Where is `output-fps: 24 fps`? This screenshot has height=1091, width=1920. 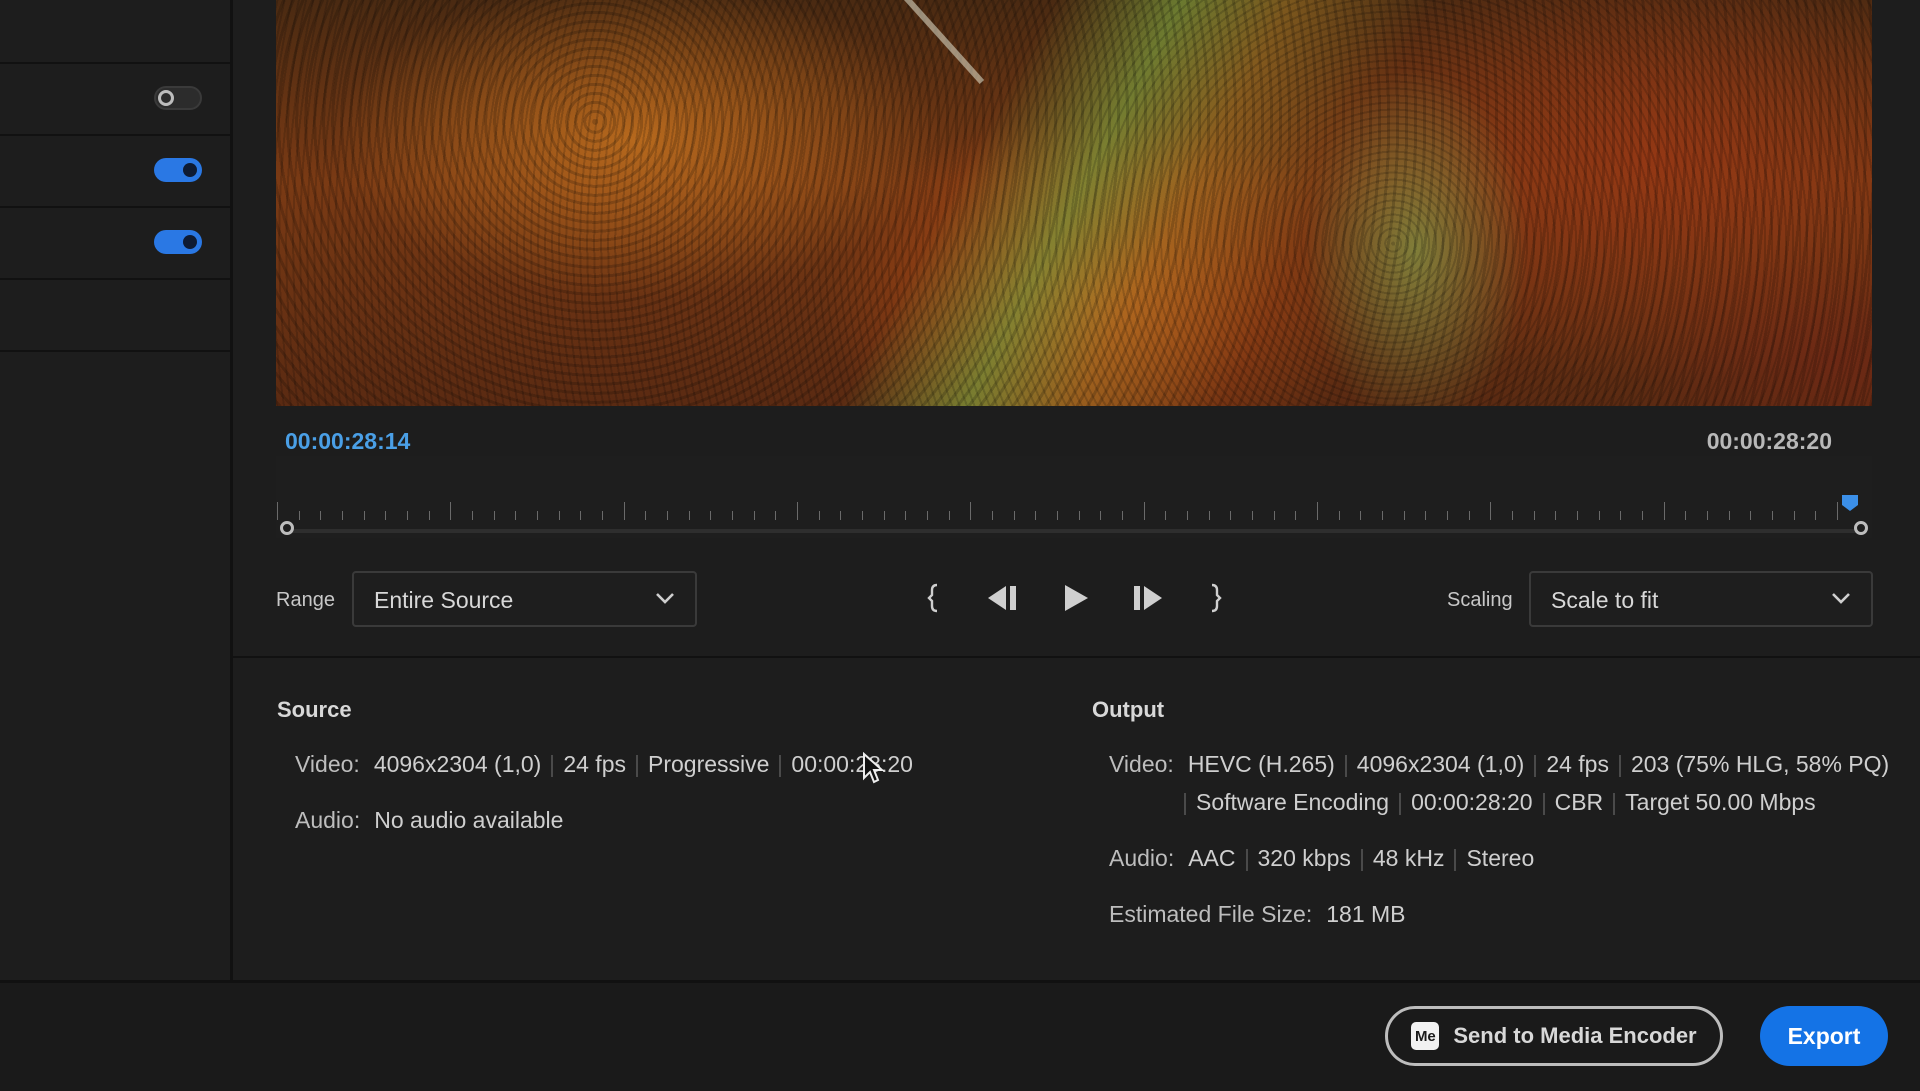 output-fps: 24 fps is located at coordinates (1577, 764).